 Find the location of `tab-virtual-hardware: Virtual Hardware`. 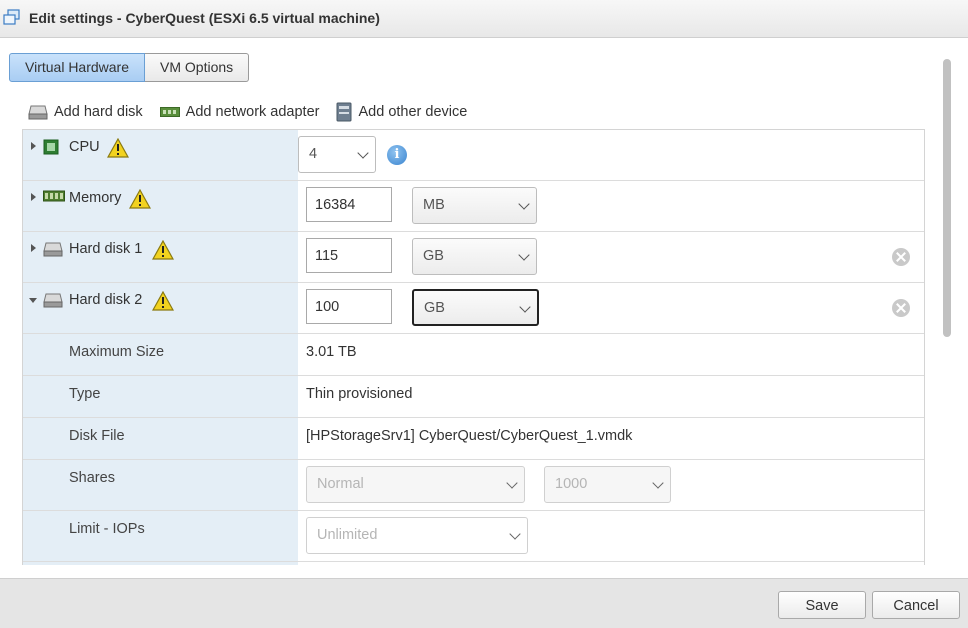

tab-virtual-hardware: Virtual Hardware is located at coordinates (77, 67).